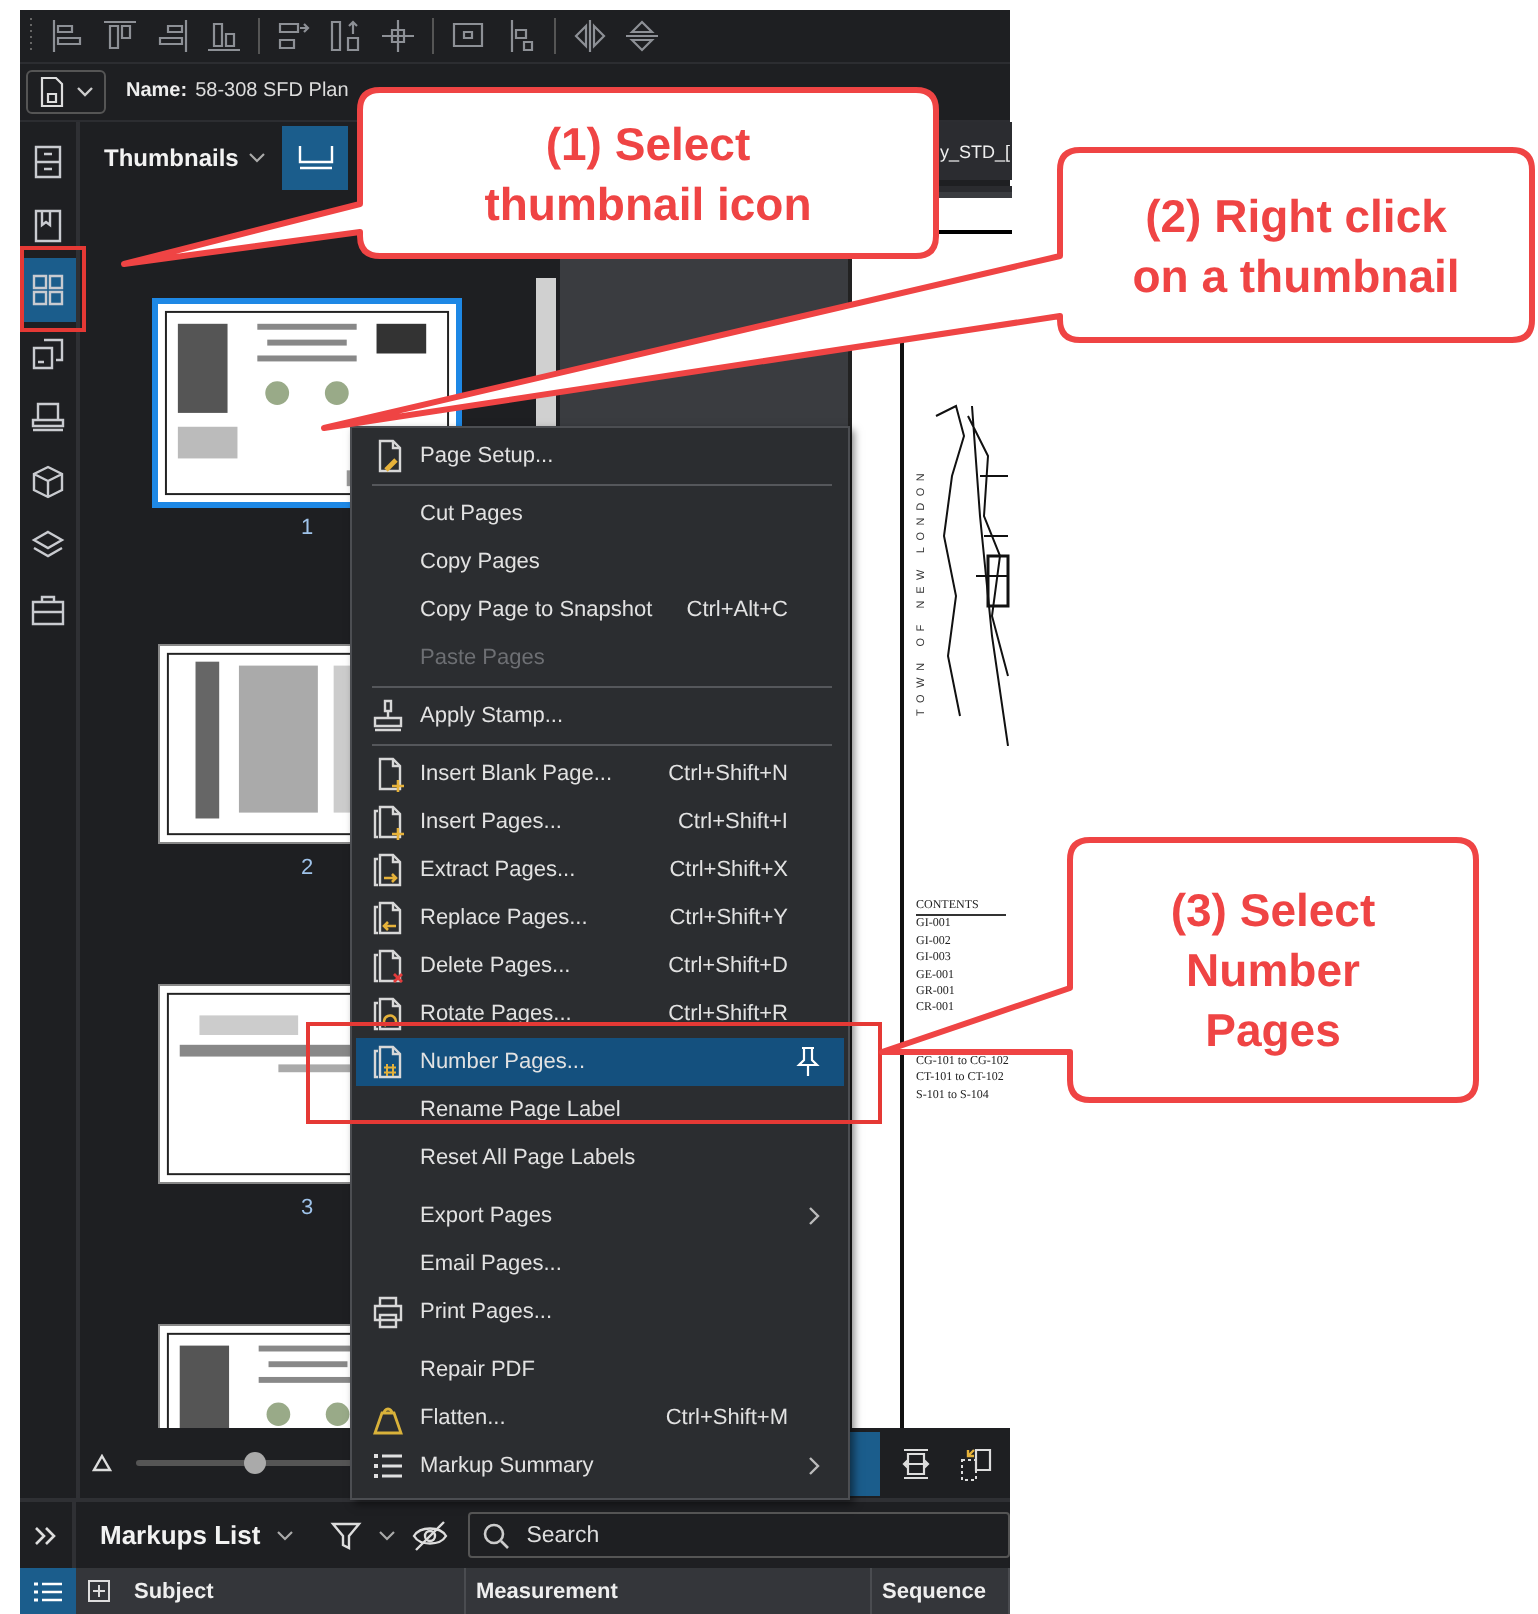 The image size is (1538, 1614). Describe the element at coordinates (600, 1418) in the screenshot. I see `menu-item: Flatten... Ctrl+Shift+M` at that location.